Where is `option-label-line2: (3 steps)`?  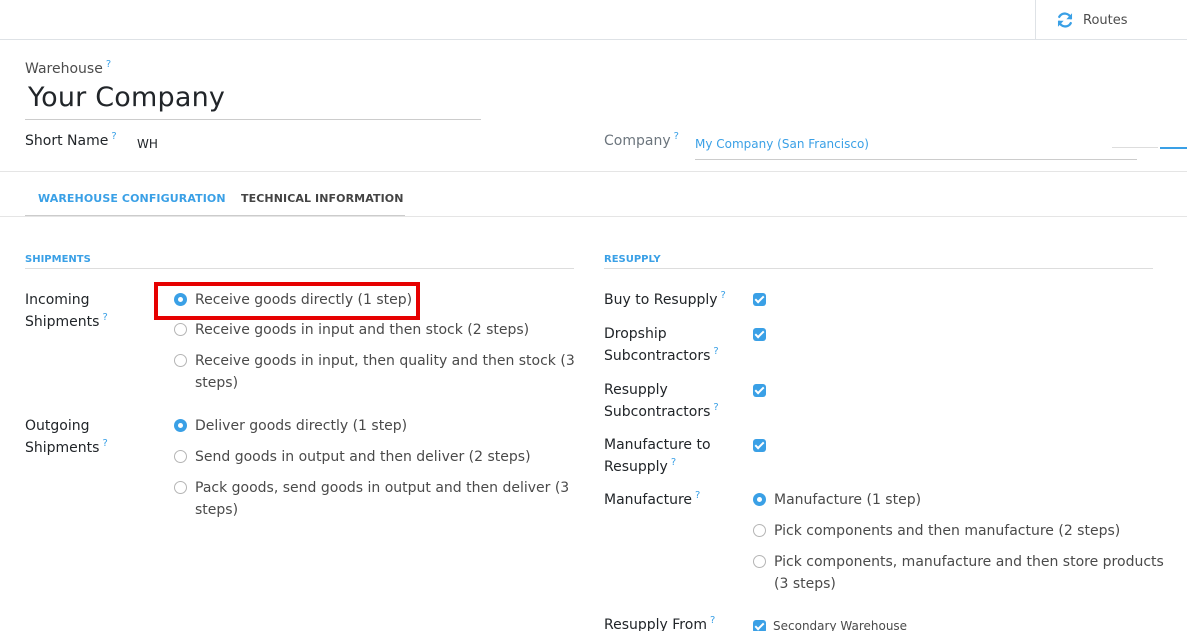
option-label-line2: (3 steps) is located at coordinates (805, 584).